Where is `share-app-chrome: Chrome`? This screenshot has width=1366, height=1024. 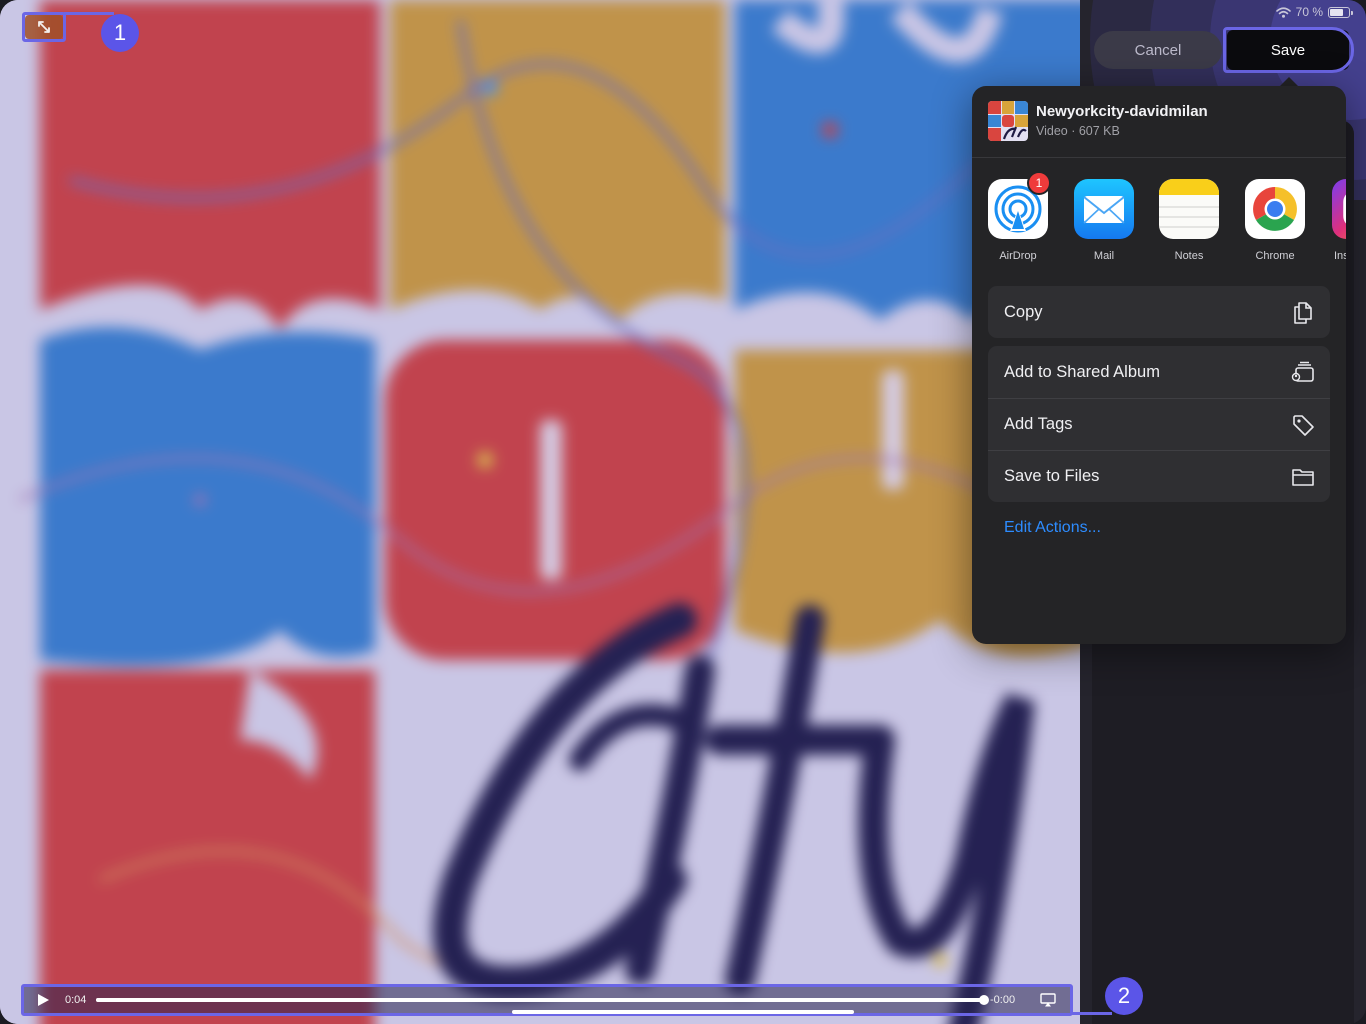
share-app-chrome: Chrome is located at coordinates (1275, 220).